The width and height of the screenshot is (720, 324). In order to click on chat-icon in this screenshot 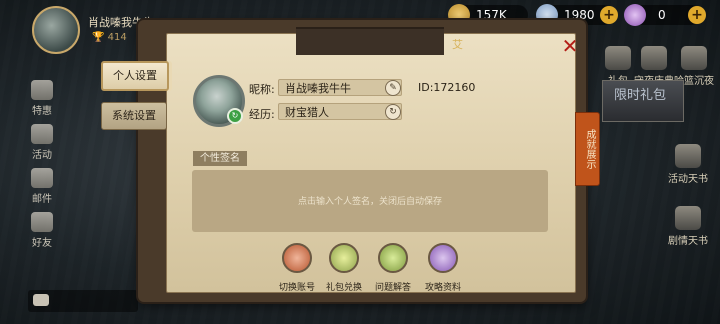, I will do `click(41, 300)`.